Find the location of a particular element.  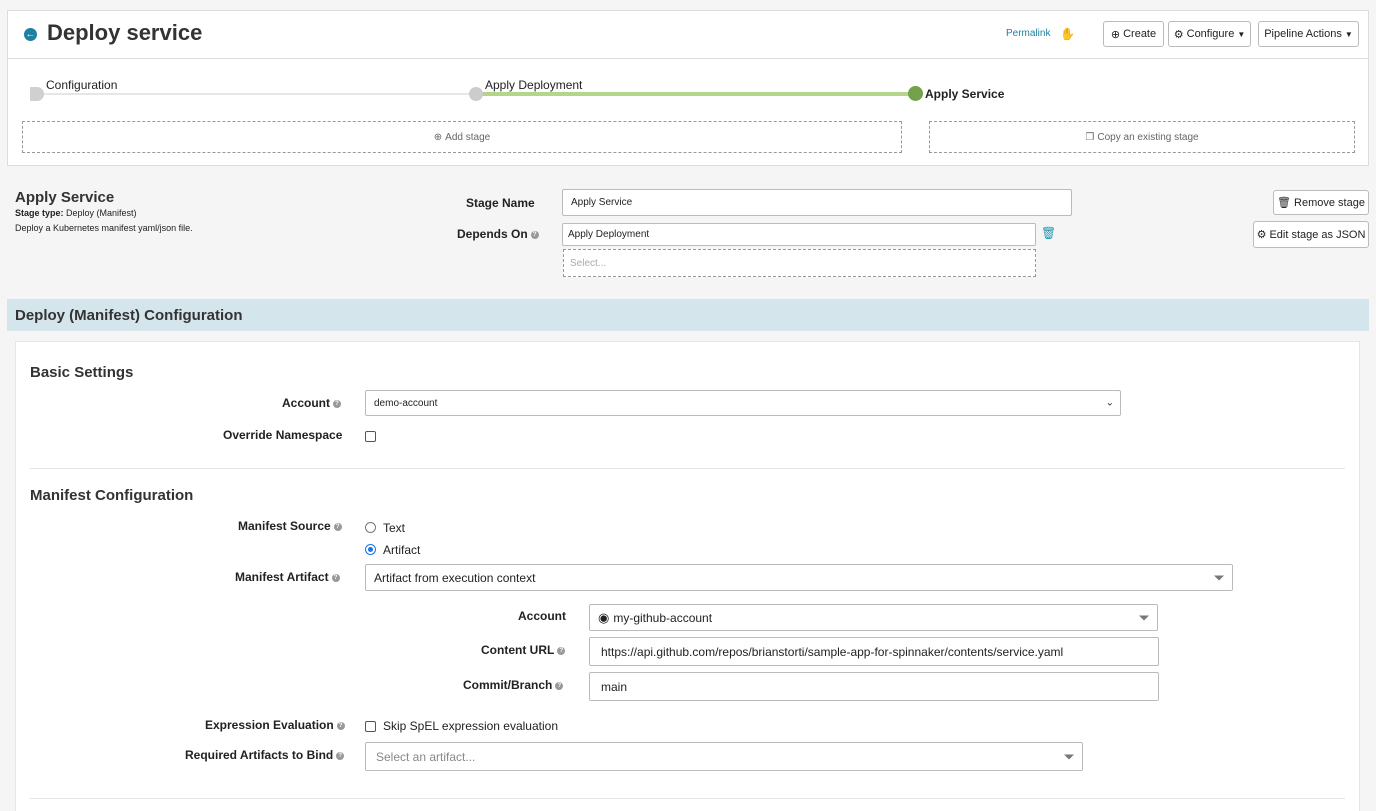

remove-stage-label: Remove stage is located at coordinates (1329, 202).